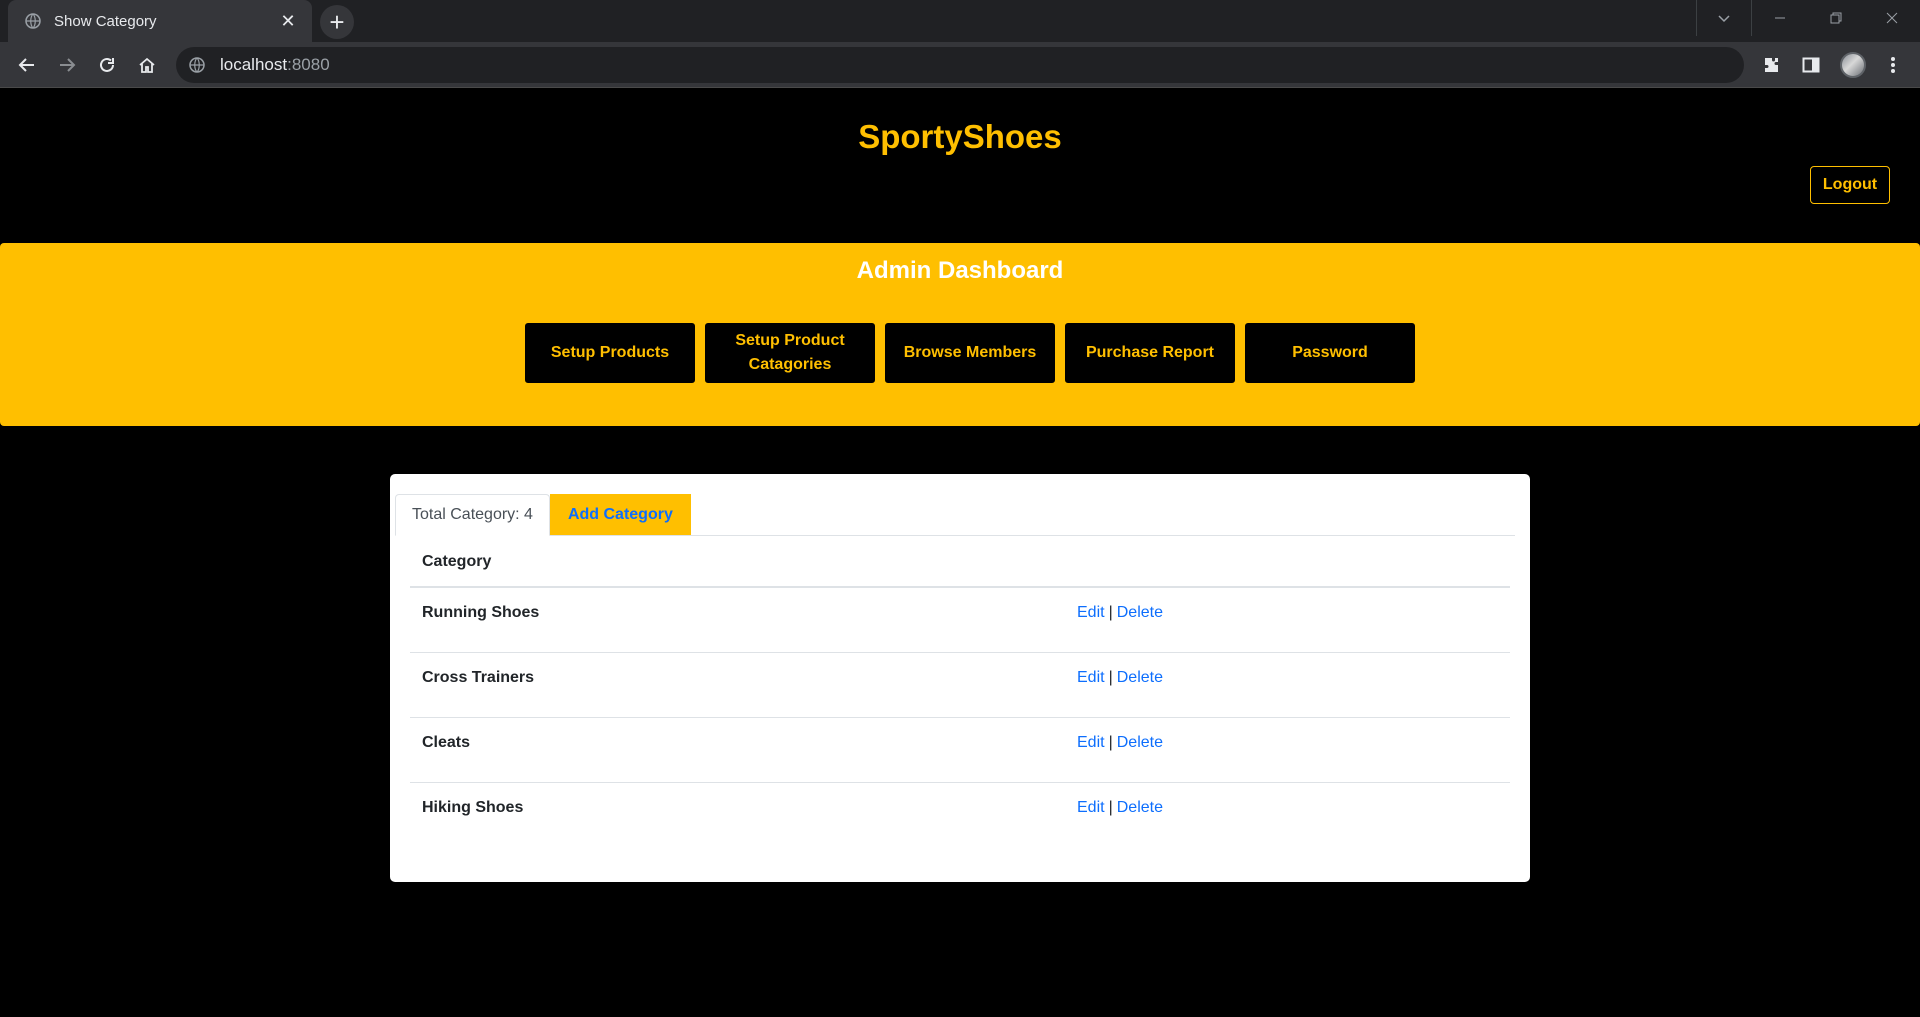  What do you see at coordinates (147, 65) in the screenshot?
I see `home-icon` at bounding box center [147, 65].